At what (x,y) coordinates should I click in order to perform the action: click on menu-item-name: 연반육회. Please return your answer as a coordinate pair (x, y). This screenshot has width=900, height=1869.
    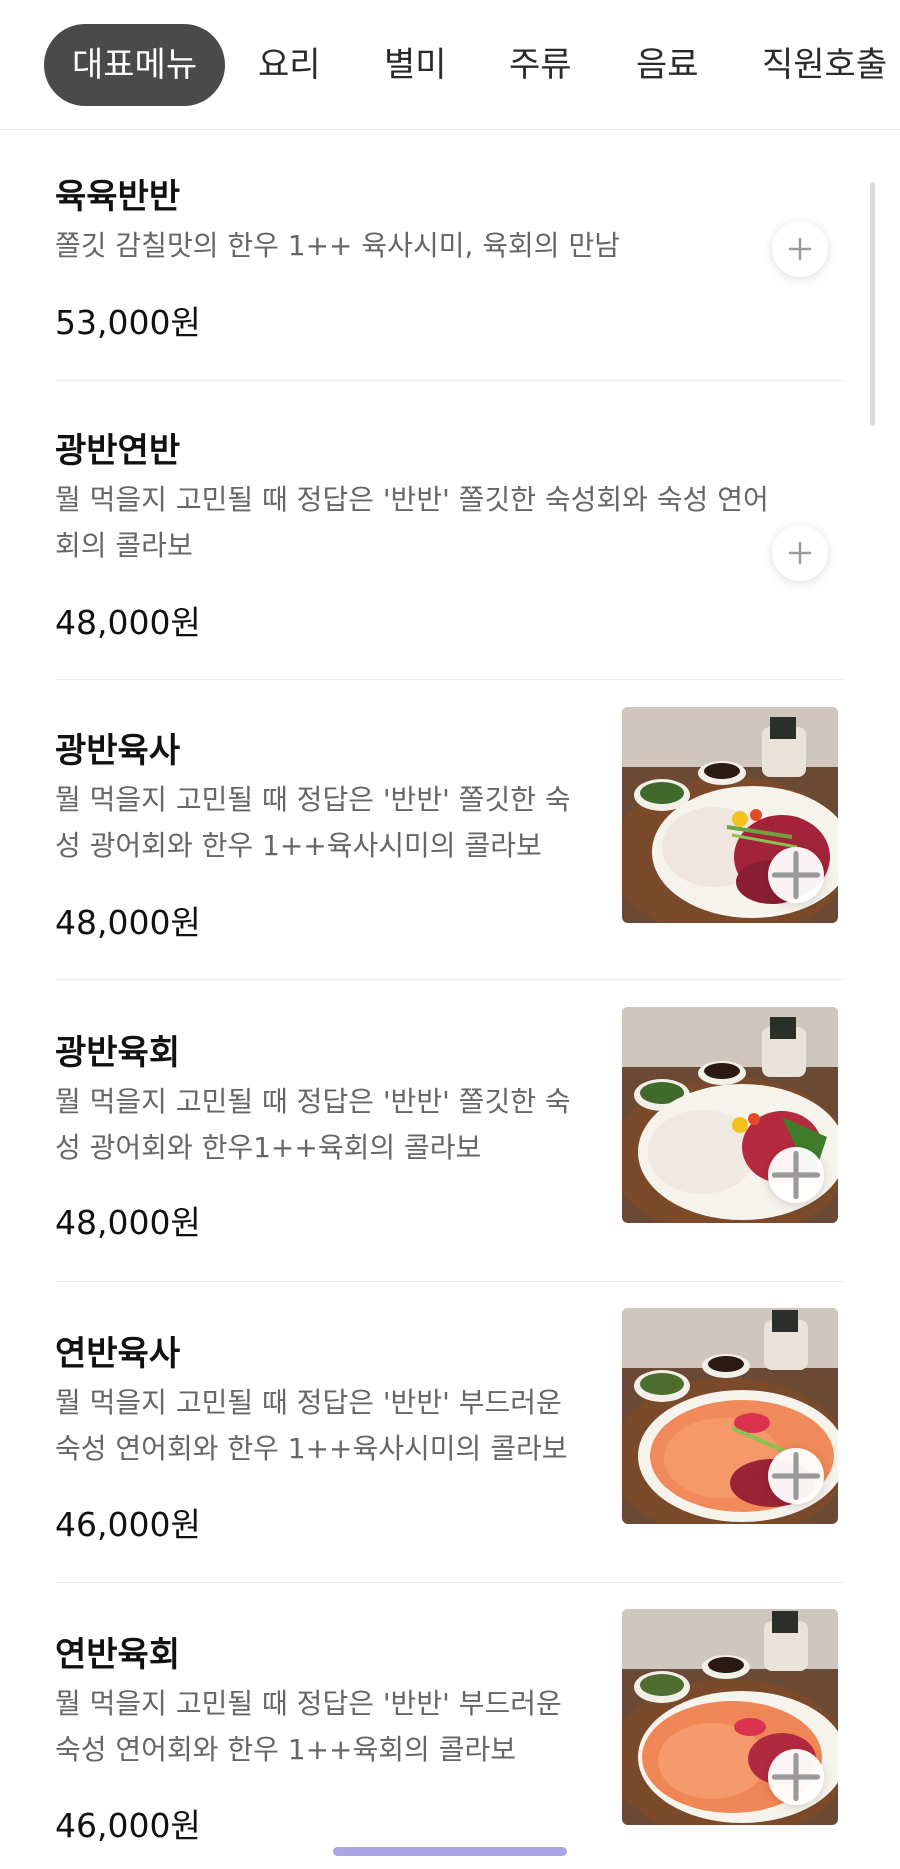
    Looking at the image, I should click on (118, 1655).